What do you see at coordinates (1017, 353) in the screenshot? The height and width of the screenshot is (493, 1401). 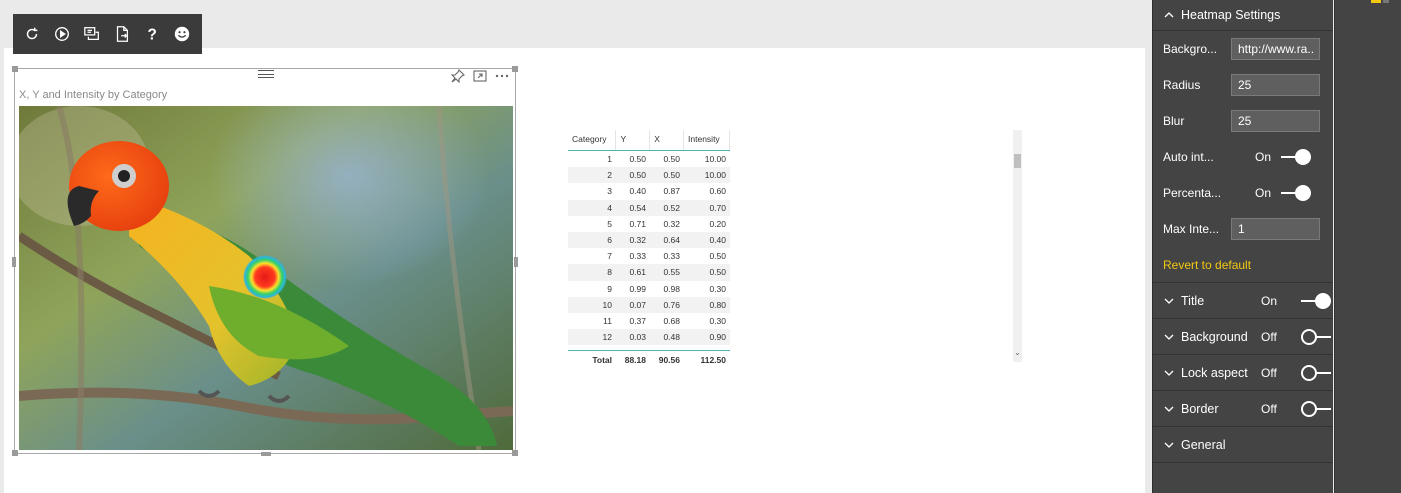 I see `scroll-down-icon: ⌄` at bounding box center [1017, 353].